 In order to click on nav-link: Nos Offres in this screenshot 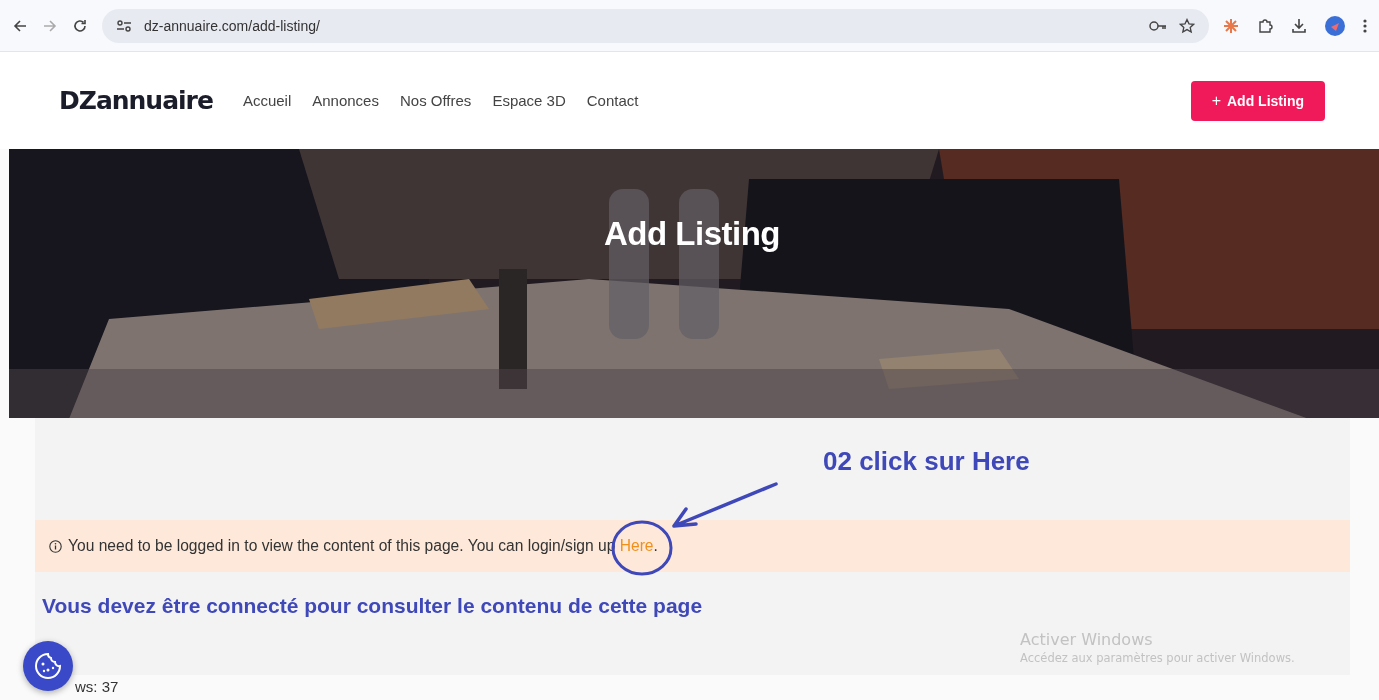, I will do `click(435, 100)`.